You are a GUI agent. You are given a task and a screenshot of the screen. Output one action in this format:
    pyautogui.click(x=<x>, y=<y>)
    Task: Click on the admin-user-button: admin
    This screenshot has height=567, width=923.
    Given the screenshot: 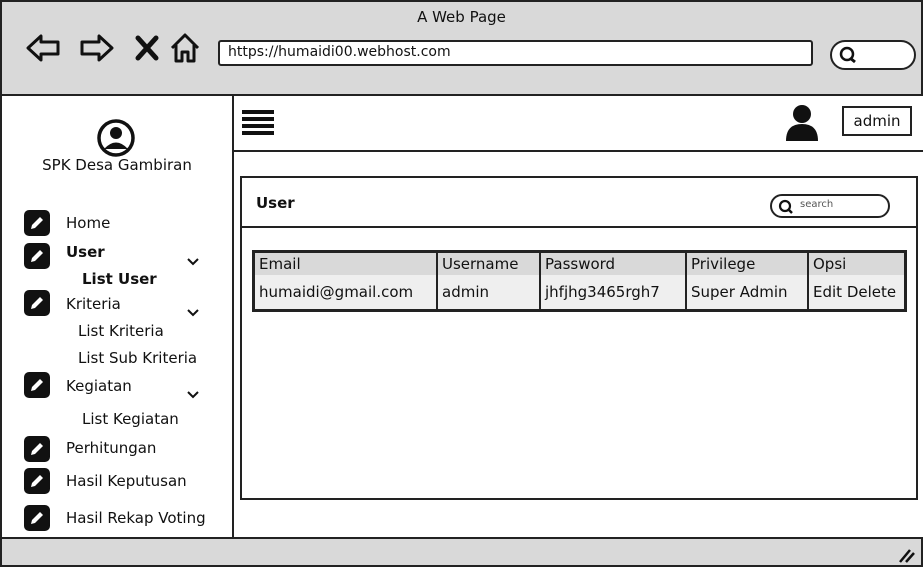 What is the action you would take?
    pyautogui.click(x=877, y=121)
    